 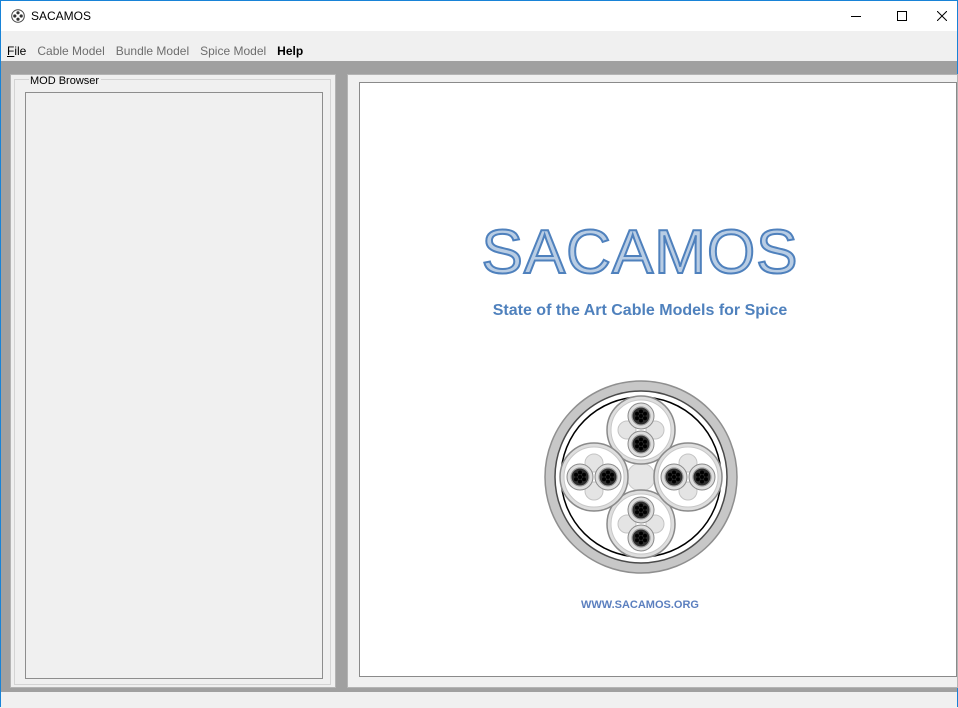 What do you see at coordinates (289, 51) in the screenshot?
I see `menu-help: Help` at bounding box center [289, 51].